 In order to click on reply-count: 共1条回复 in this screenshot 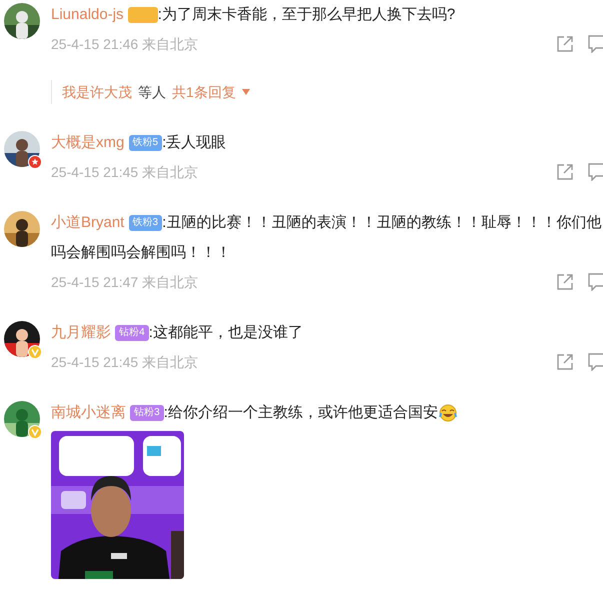, I will do `click(204, 92)`.